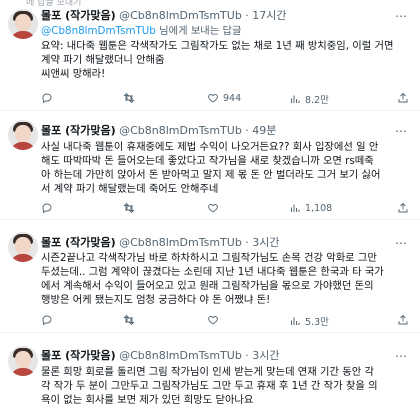  I want to click on timestamp: 49분, so click(264, 130).